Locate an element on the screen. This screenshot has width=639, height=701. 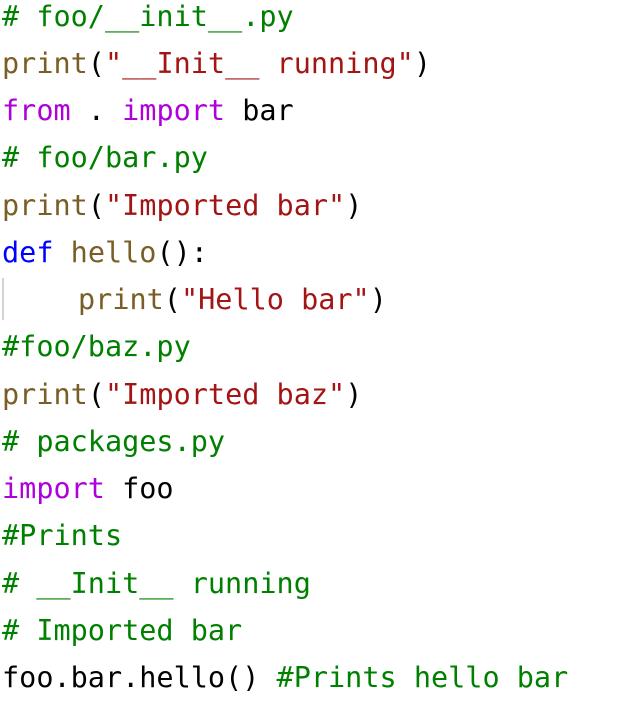
code-line-3: from . import bar is located at coordinates (148, 110).